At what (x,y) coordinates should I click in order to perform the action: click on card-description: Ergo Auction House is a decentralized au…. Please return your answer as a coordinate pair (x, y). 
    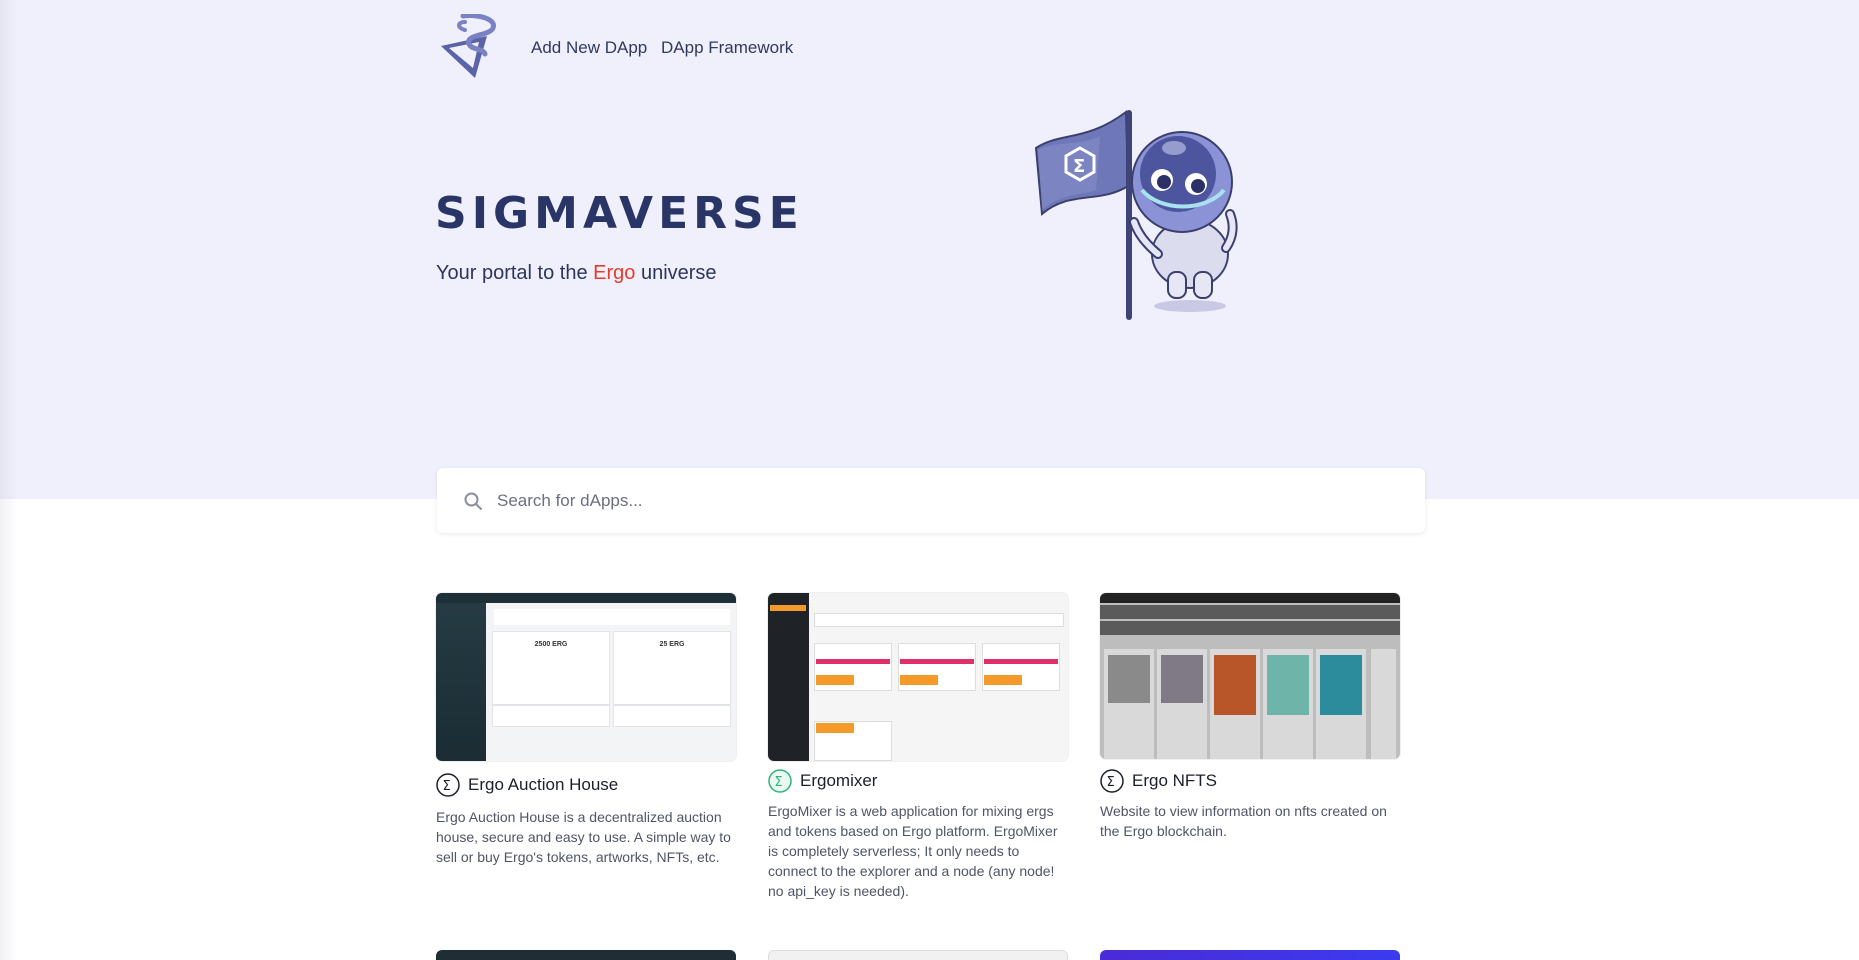
    Looking at the image, I should click on (583, 837).